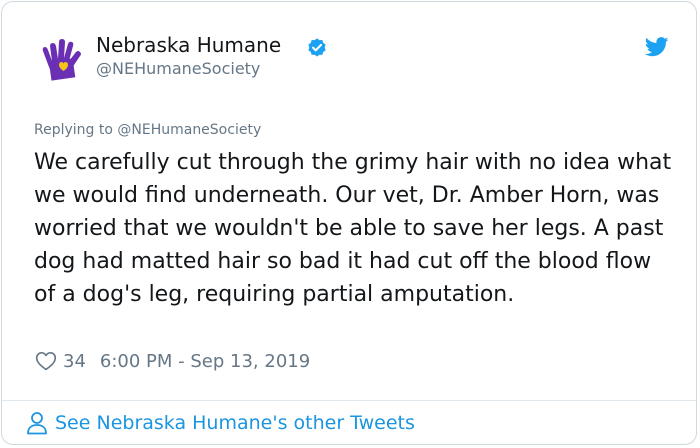  I want to click on author-display-name: Nebraska Humane, so click(188, 45).